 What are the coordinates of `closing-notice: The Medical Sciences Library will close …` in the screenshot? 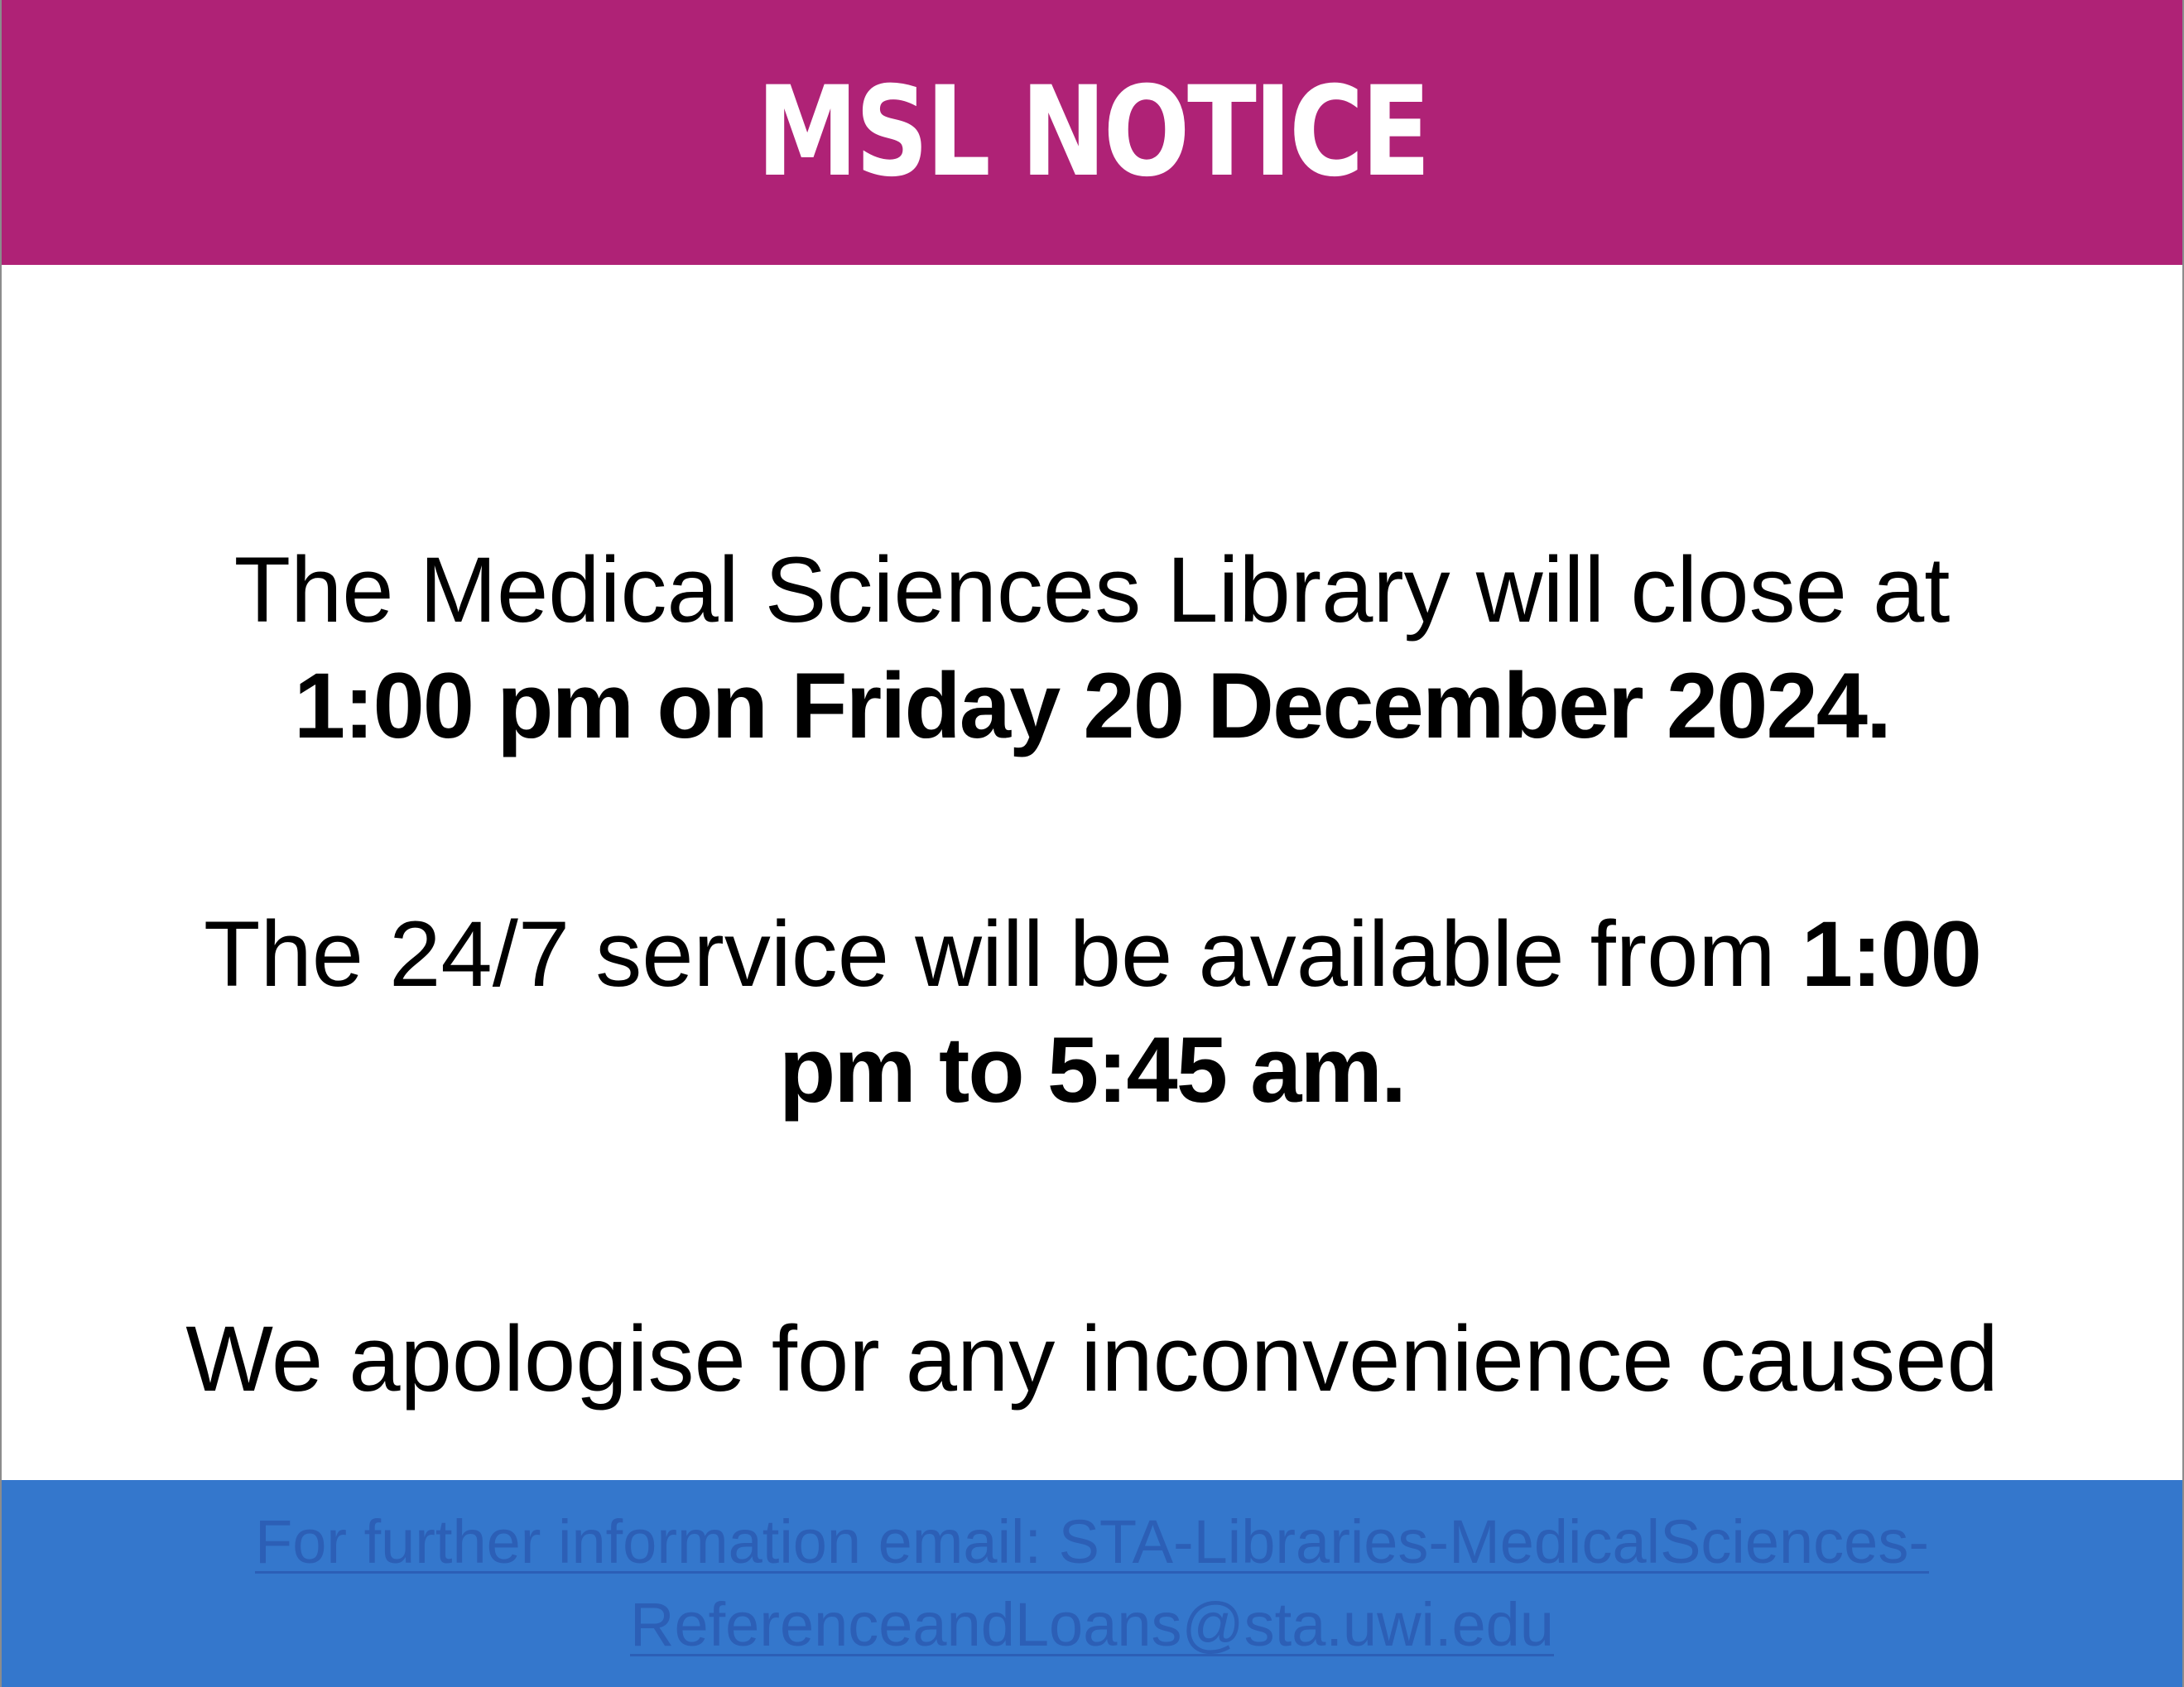 It's located at (1092, 648).